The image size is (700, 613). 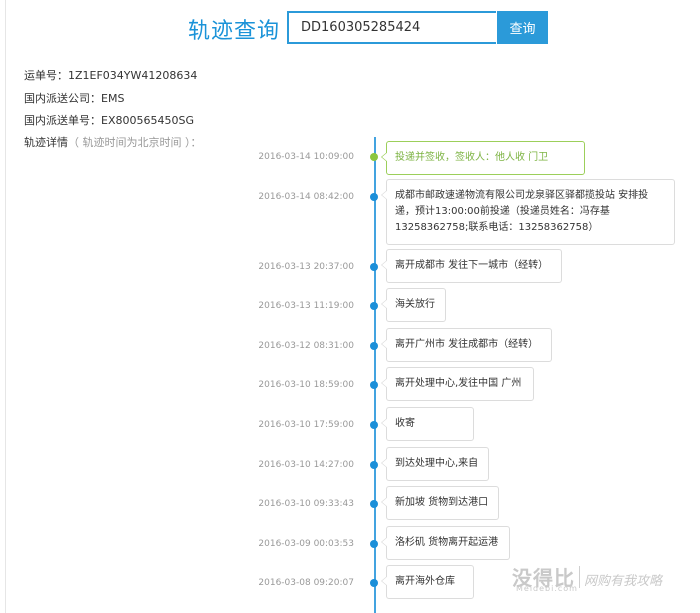 What do you see at coordinates (471, 266) in the screenshot?
I see `timeline-event-text: 离开成都市 发往下一城市（经转）` at bounding box center [471, 266].